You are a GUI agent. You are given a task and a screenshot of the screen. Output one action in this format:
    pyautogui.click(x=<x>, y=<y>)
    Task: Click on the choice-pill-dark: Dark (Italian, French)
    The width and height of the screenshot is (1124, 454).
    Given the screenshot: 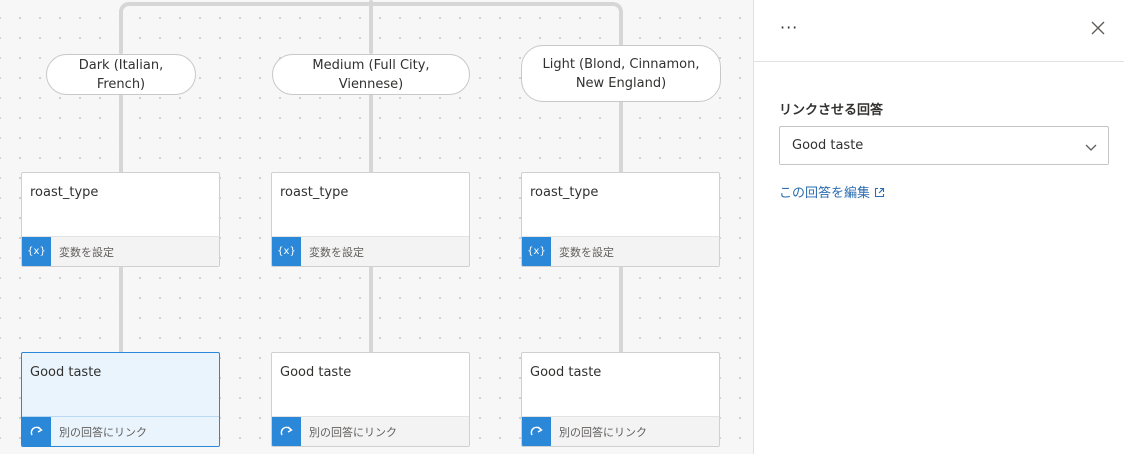 What is the action you would take?
    pyautogui.click(x=121, y=74)
    